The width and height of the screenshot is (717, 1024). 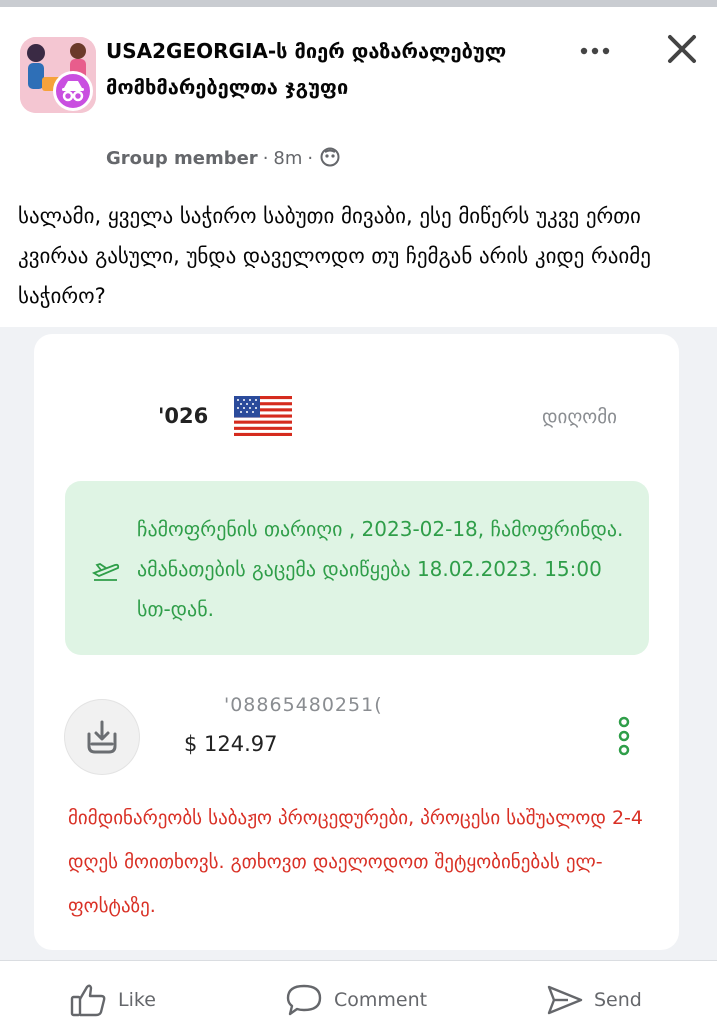 I want to click on more-options-button, so click(x=596, y=51).